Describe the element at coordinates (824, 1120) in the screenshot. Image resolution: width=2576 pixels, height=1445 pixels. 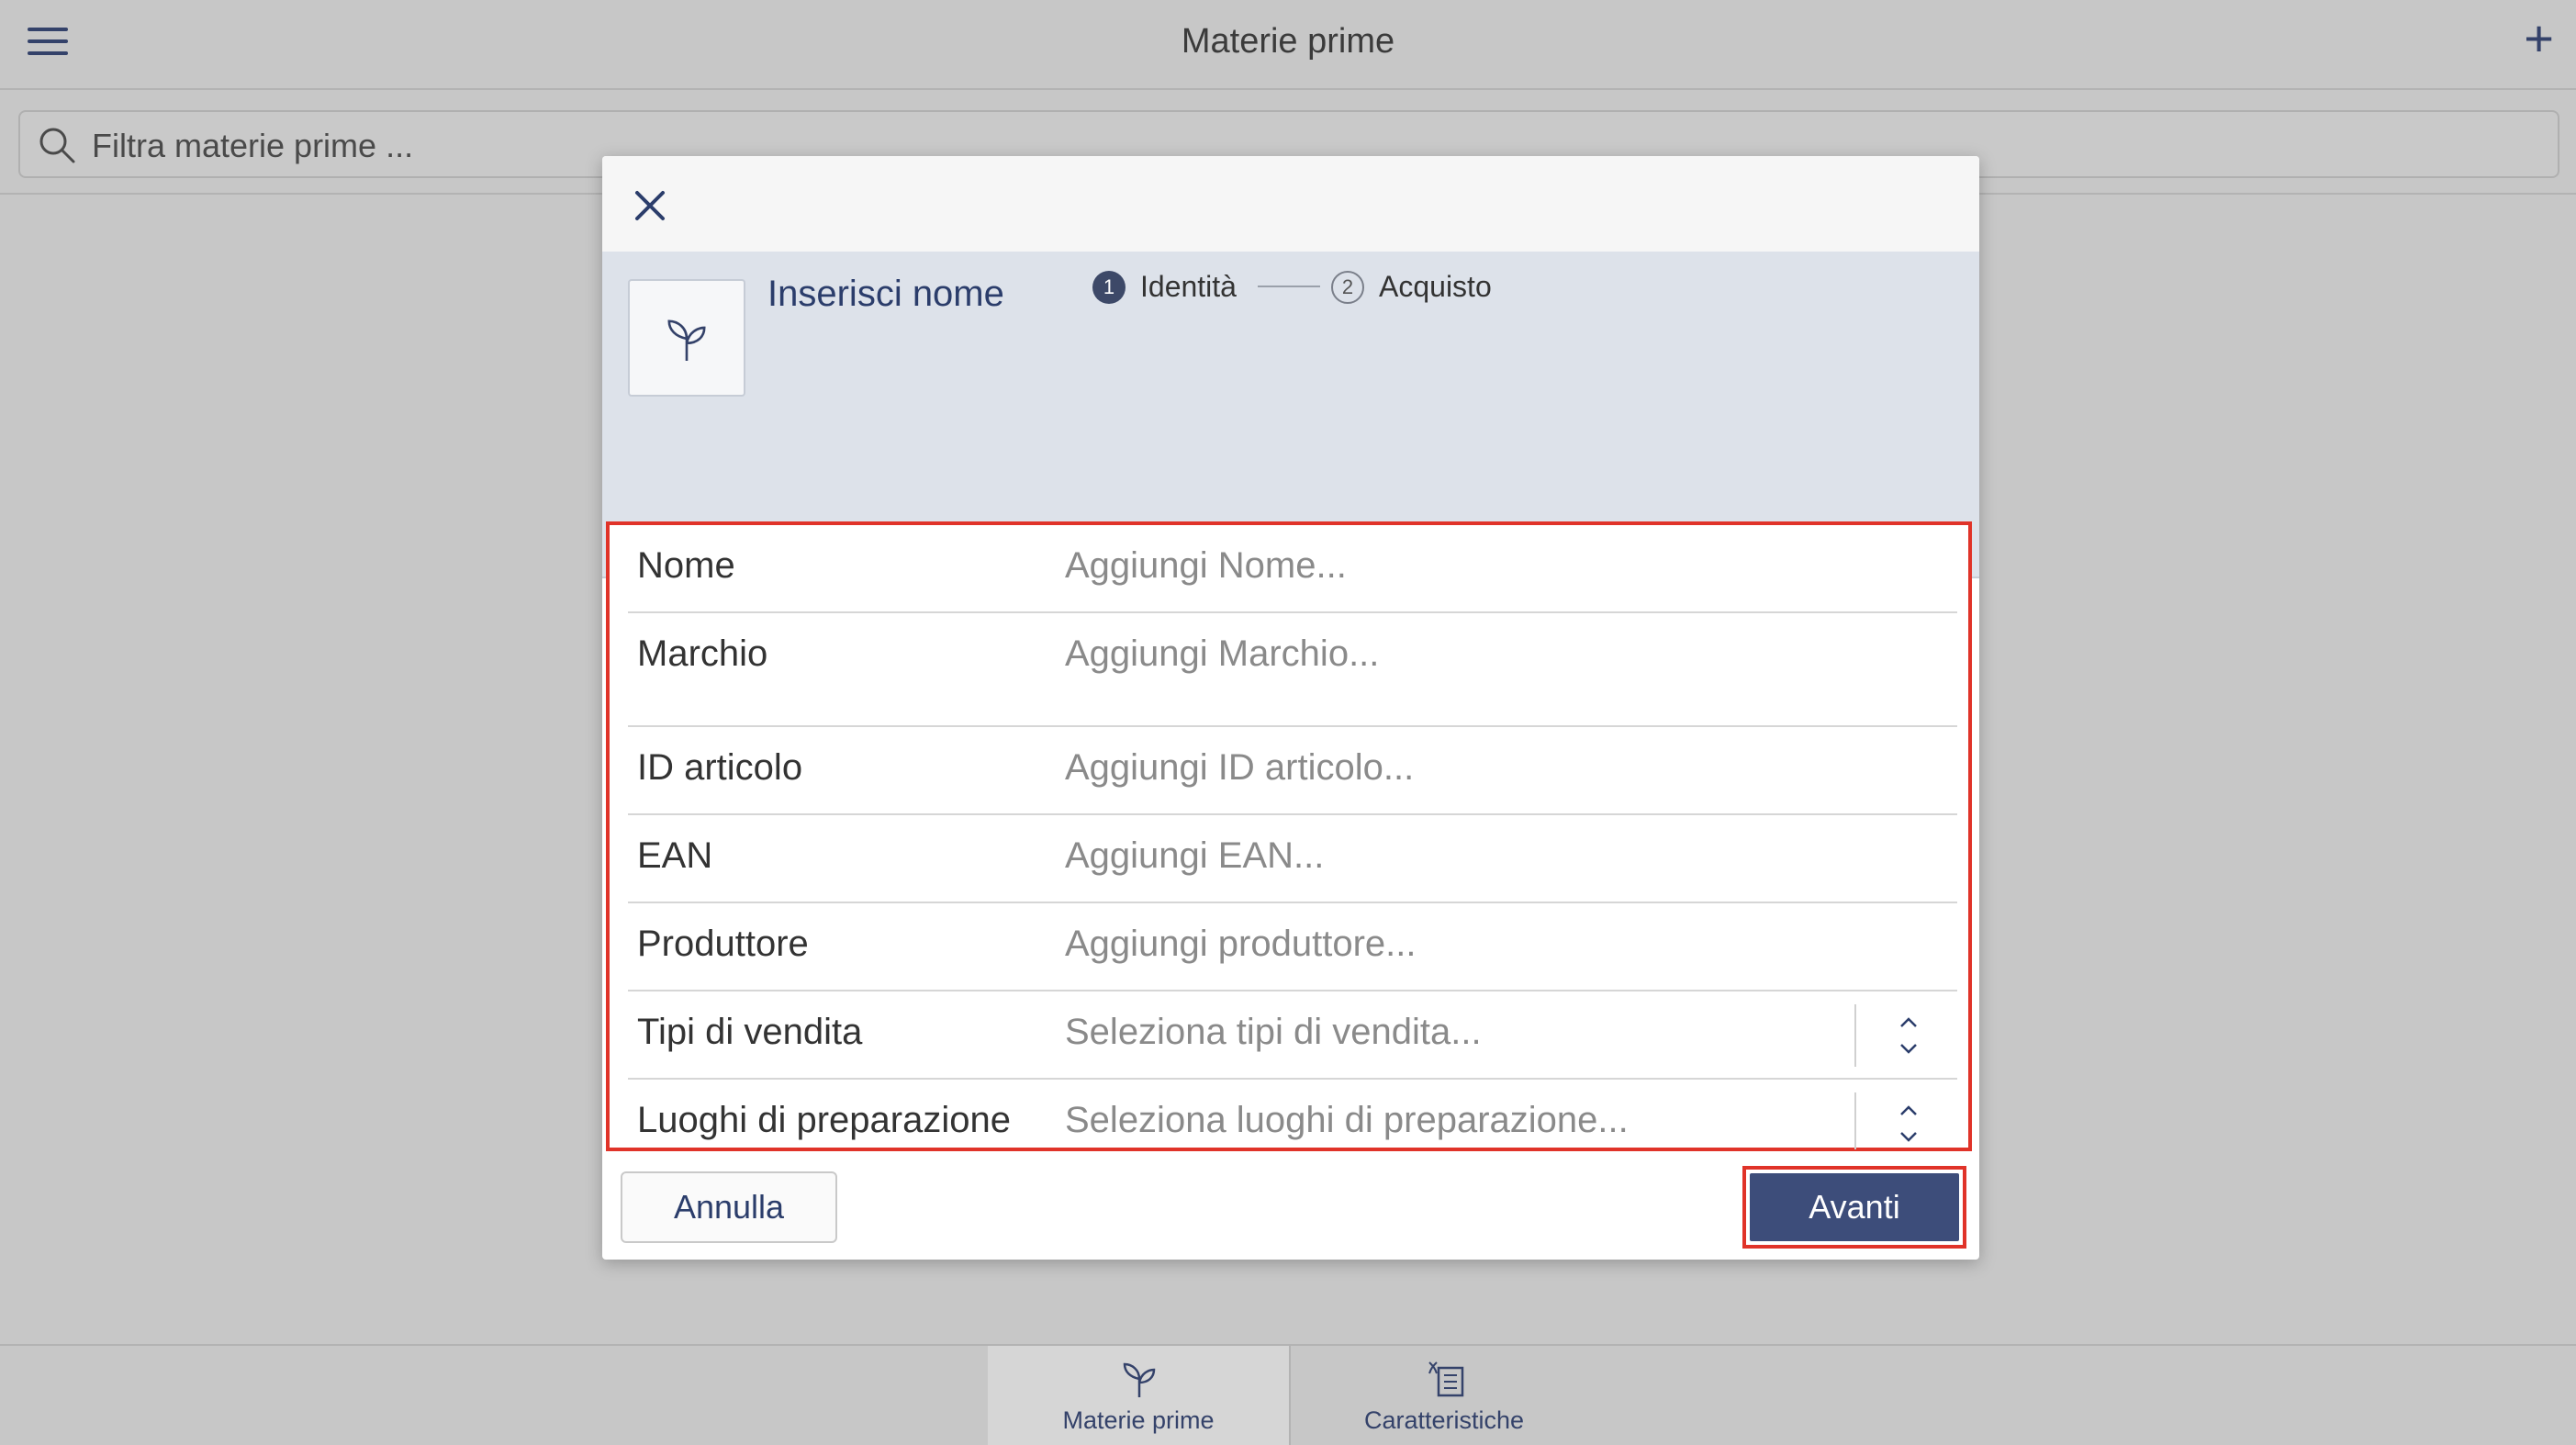
I see `field-label: Luoghi di preparazione` at that location.